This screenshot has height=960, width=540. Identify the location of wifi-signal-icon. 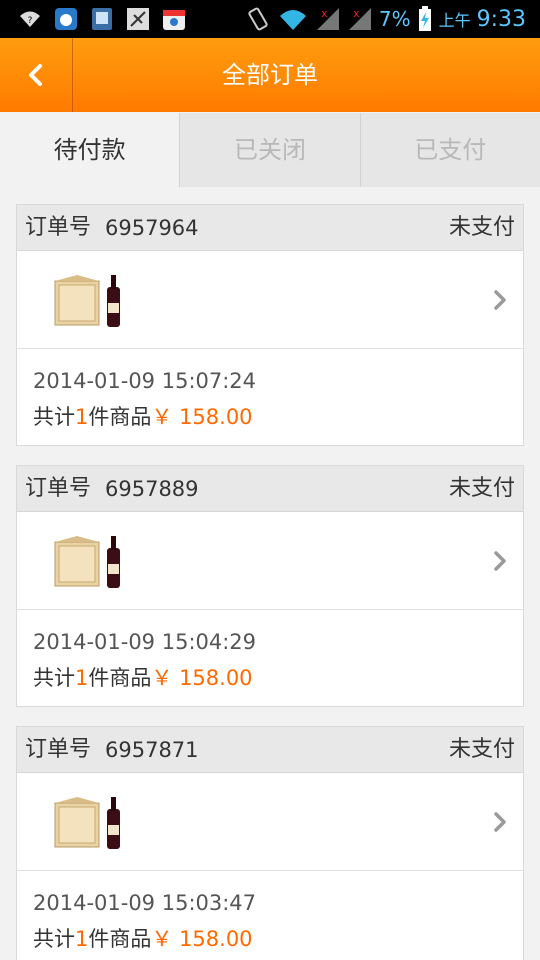
(292, 20).